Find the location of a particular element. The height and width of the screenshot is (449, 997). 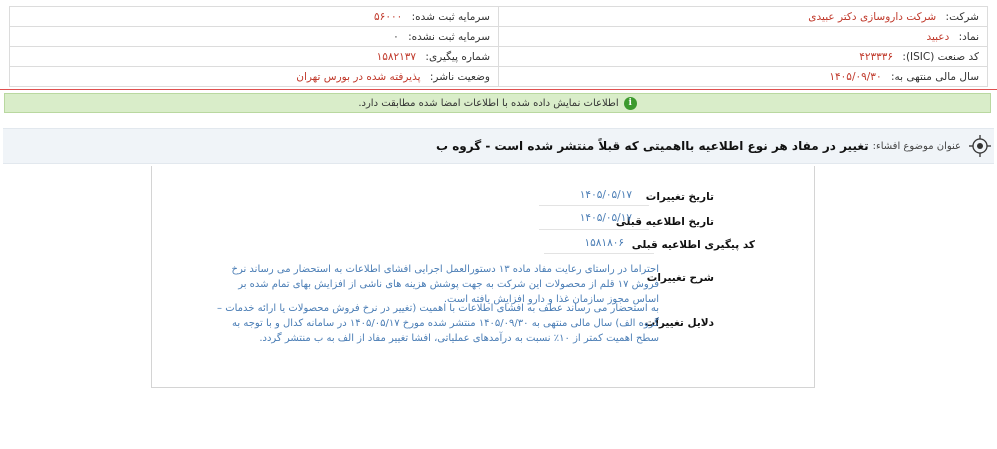

company-name: شرکت داروسازی دکتر عبیدی is located at coordinates (872, 17).